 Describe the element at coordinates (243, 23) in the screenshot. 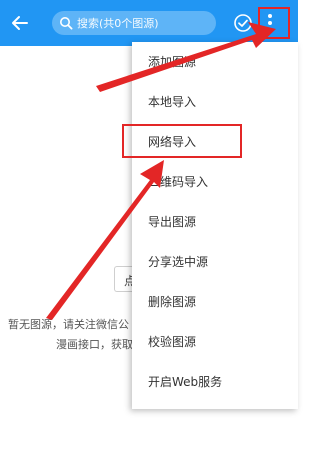

I see `check-circle-icon` at that location.